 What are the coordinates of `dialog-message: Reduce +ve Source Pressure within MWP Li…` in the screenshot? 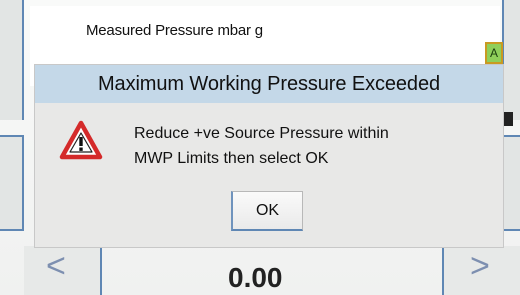 It's located at (314, 146).